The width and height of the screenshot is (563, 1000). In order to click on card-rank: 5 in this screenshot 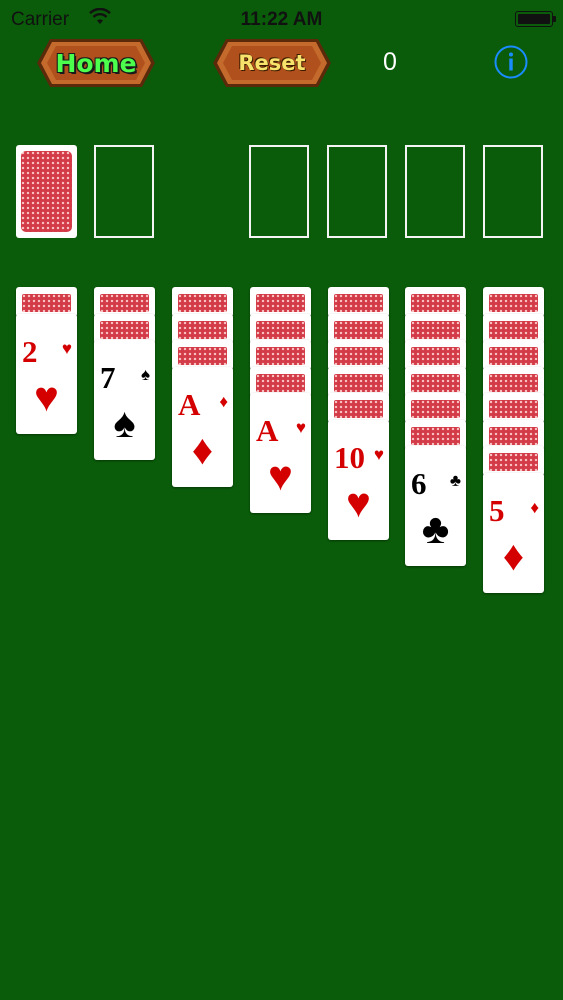, I will do `click(497, 510)`.